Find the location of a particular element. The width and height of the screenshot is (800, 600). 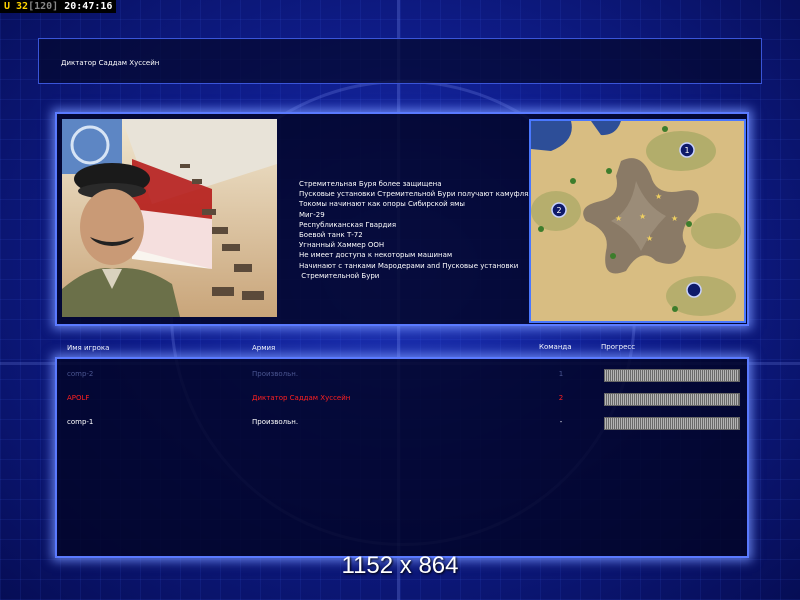

info-line: Стремительной Бури is located at coordinates (339, 275).